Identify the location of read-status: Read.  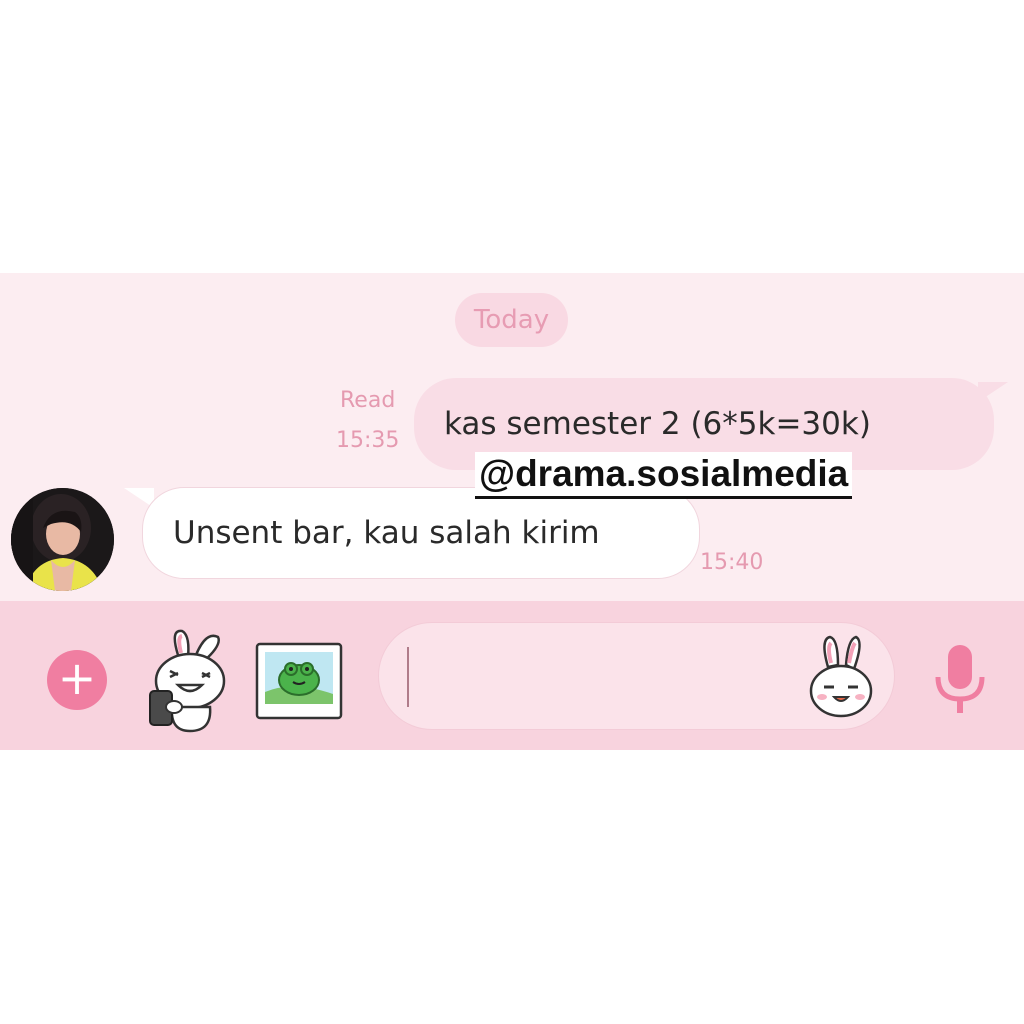
(368, 400).